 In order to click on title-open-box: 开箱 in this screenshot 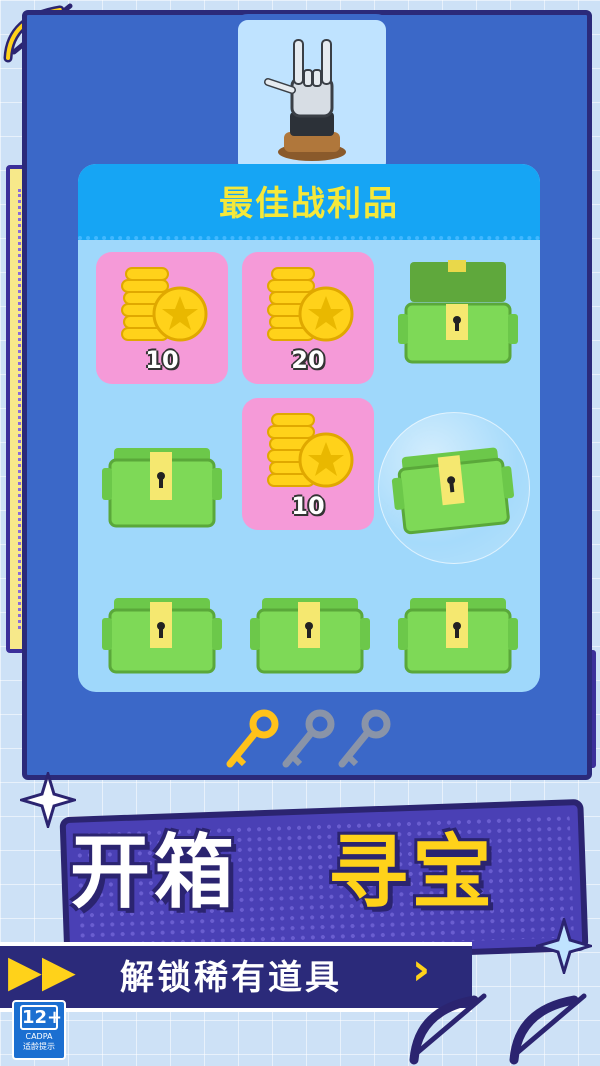, I will do `click(154, 872)`.